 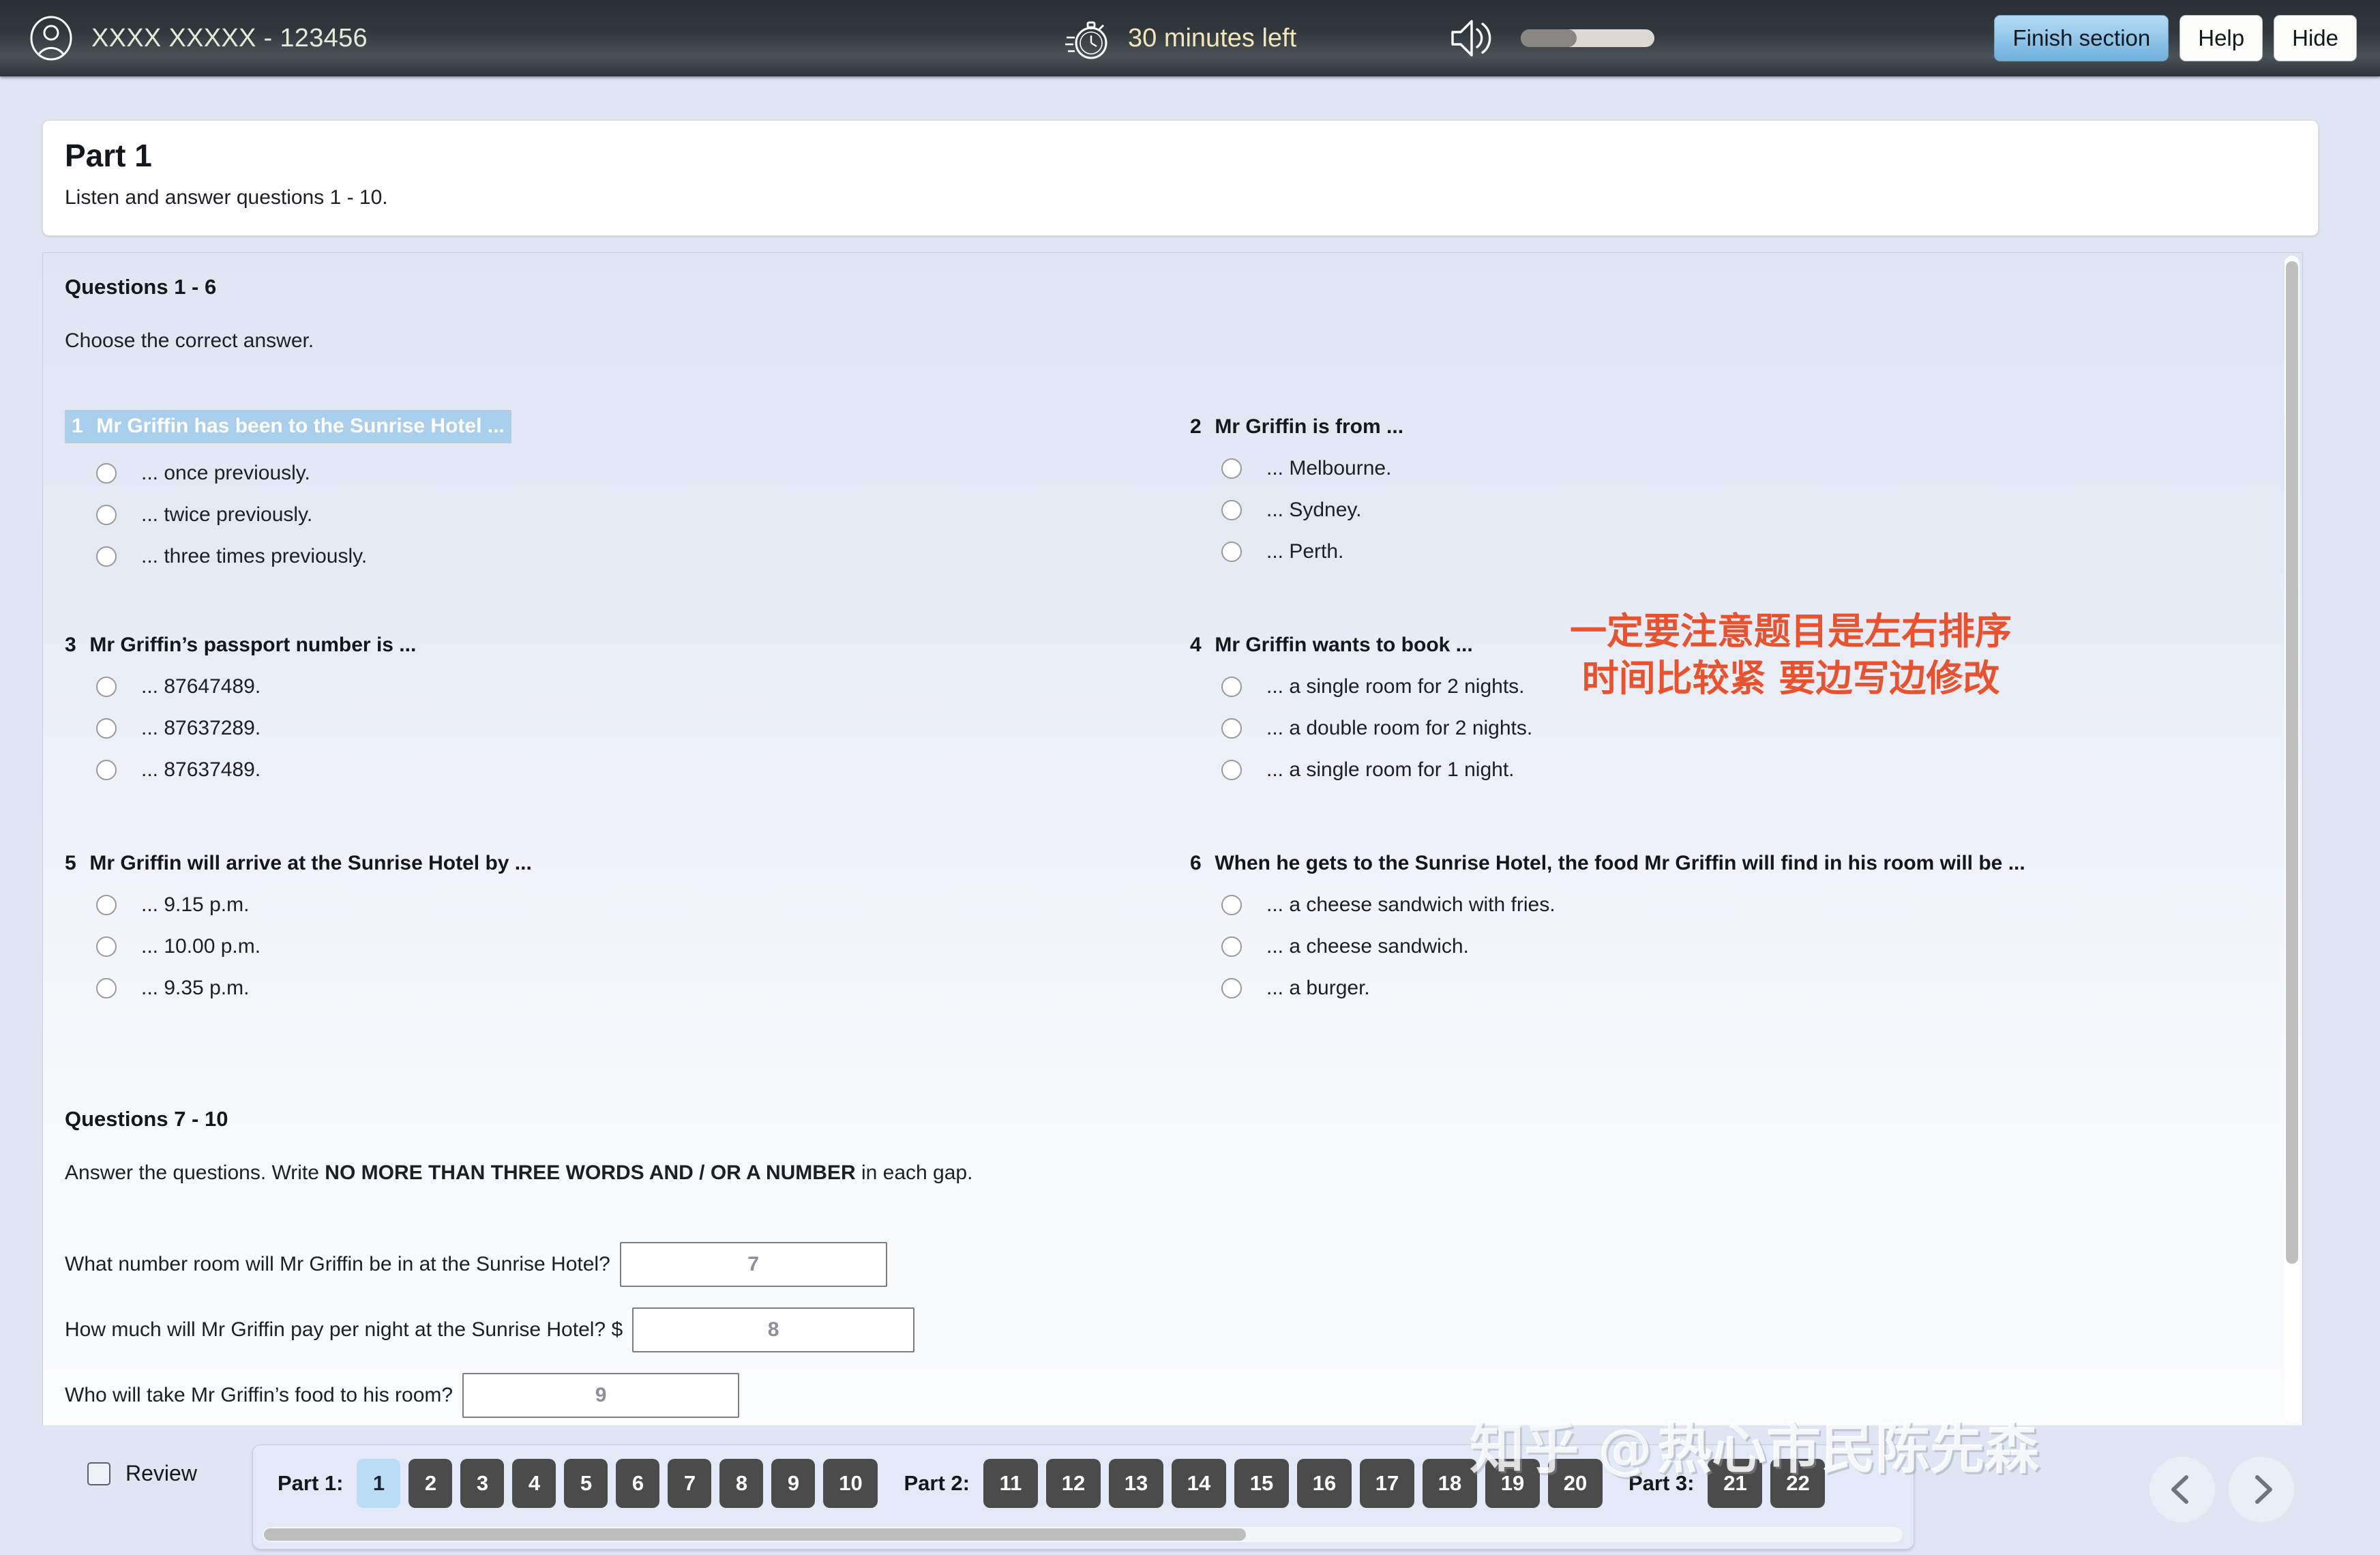 What do you see at coordinates (1471, 38) in the screenshot?
I see `speaker-icon` at bounding box center [1471, 38].